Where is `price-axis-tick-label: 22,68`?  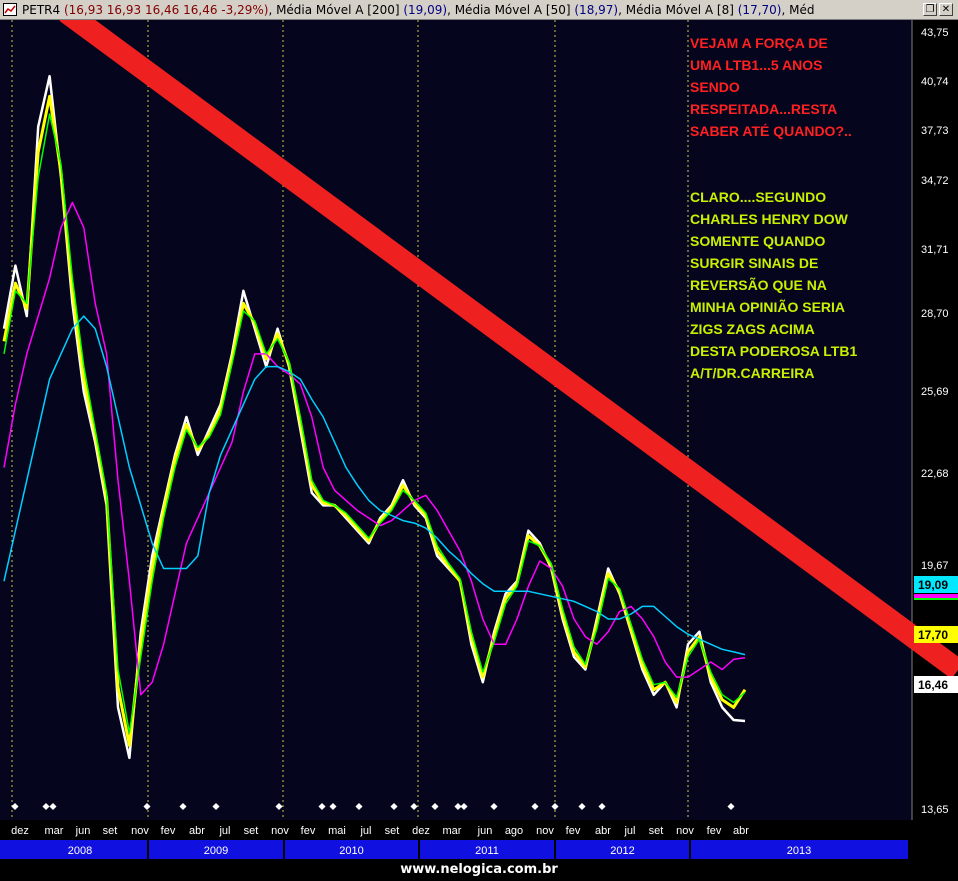 price-axis-tick-label: 22,68 is located at coordinates (935, 474).